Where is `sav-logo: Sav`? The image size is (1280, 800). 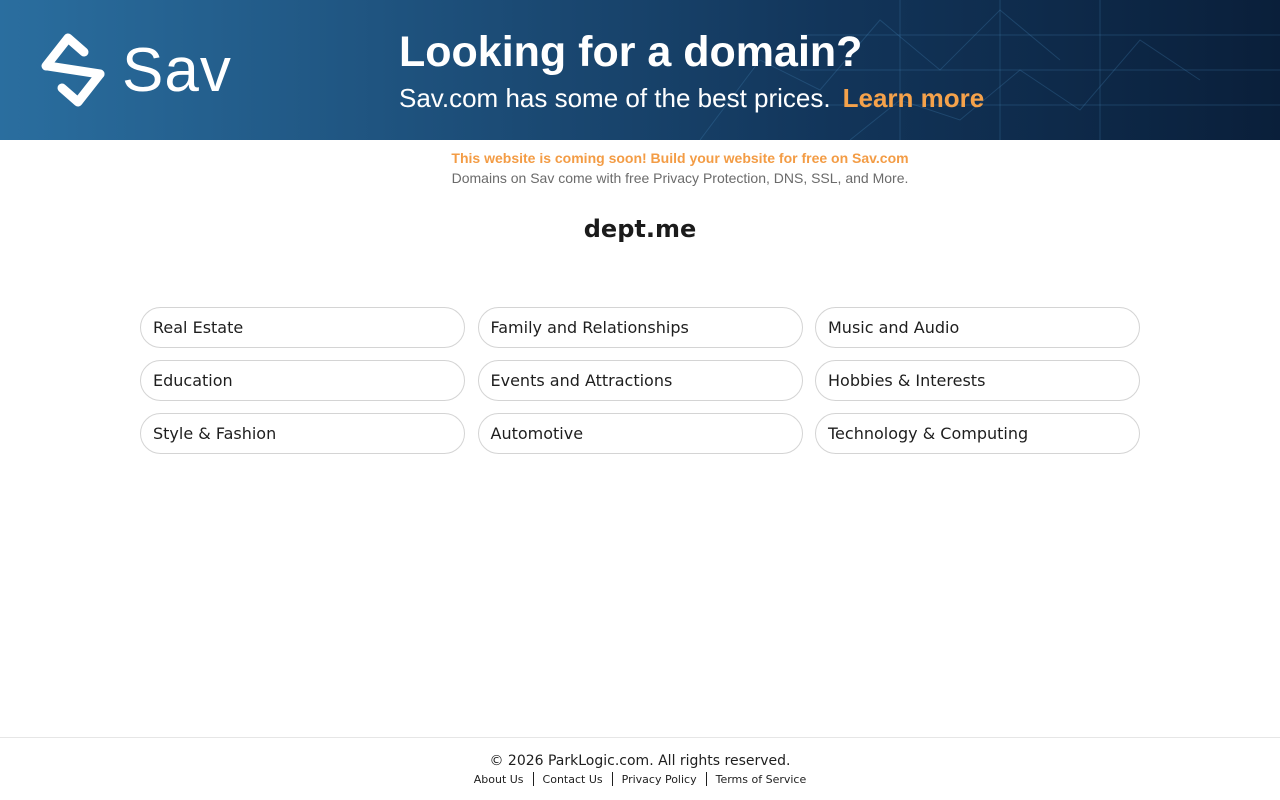
sav-logo: Sav is located at coordinates (135, 70).